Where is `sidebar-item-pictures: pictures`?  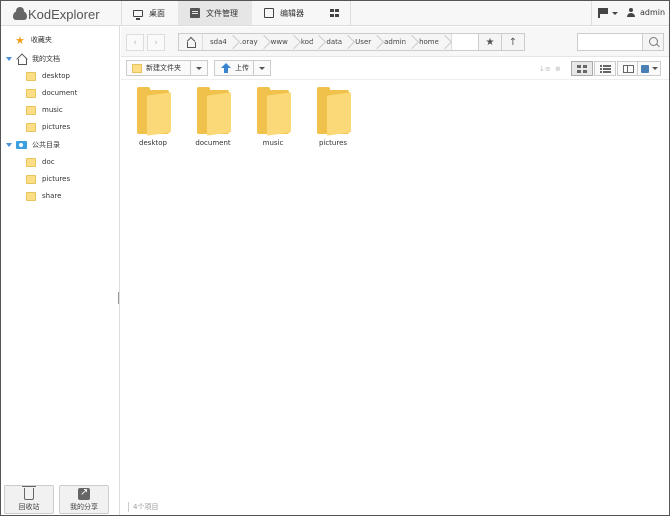
sidebar-item-pictures: pictures is located at coordinates (48, 127).